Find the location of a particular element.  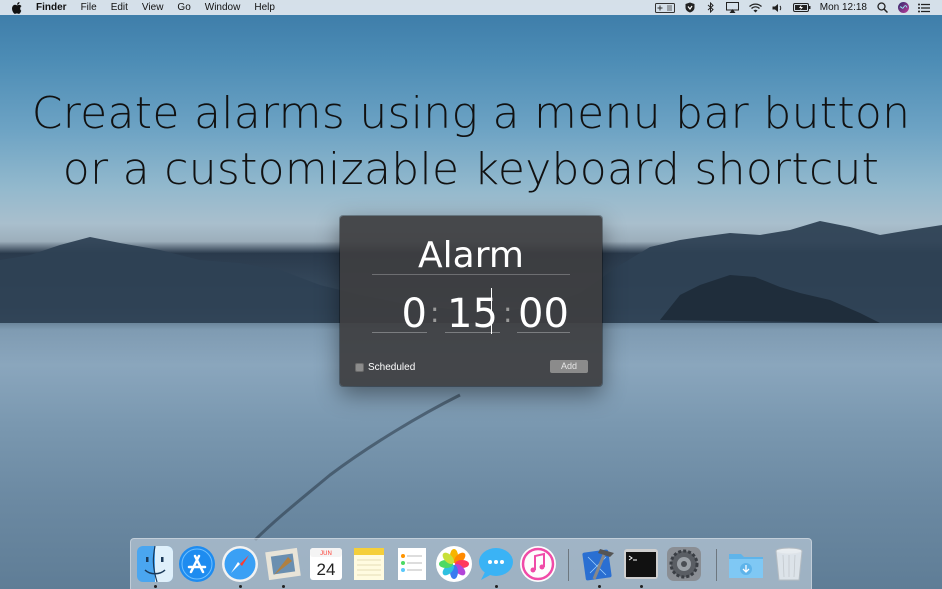

messages-icon is located at coordinates (496, 564).